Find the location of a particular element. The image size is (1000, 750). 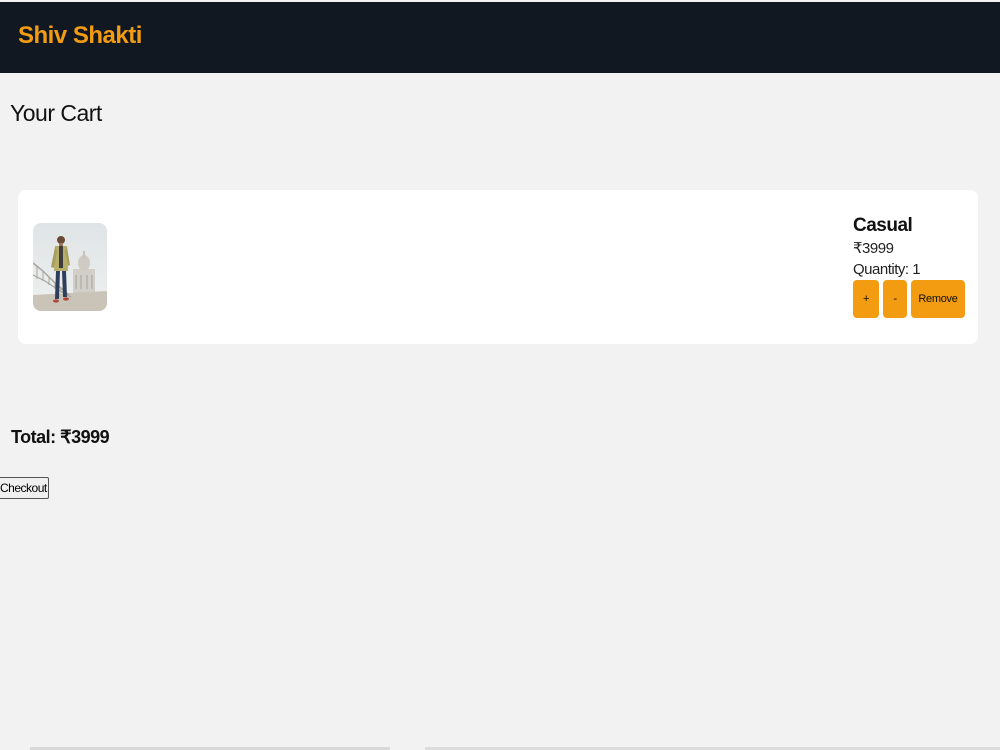

product-image is located at coordinates (70, 267).